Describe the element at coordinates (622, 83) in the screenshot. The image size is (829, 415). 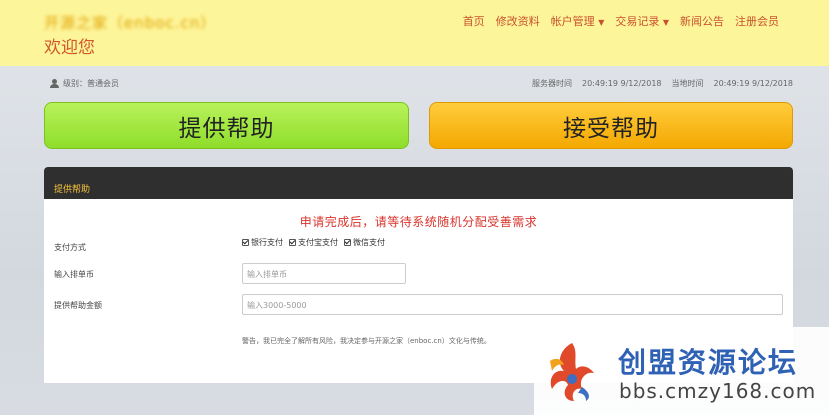
I see `server-time: 20:49:19 9/12/2018` at that location.